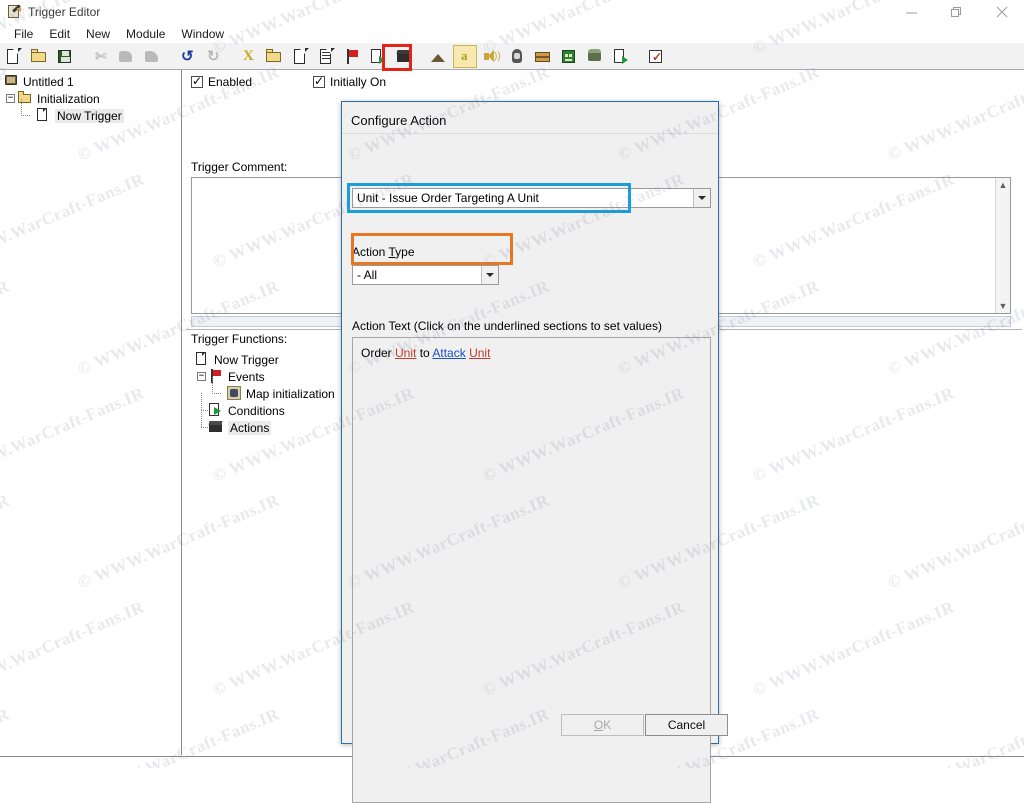  Describe the element at coordinates (595, 56) in the screenshot. I see `object-manager-icon` at that location.